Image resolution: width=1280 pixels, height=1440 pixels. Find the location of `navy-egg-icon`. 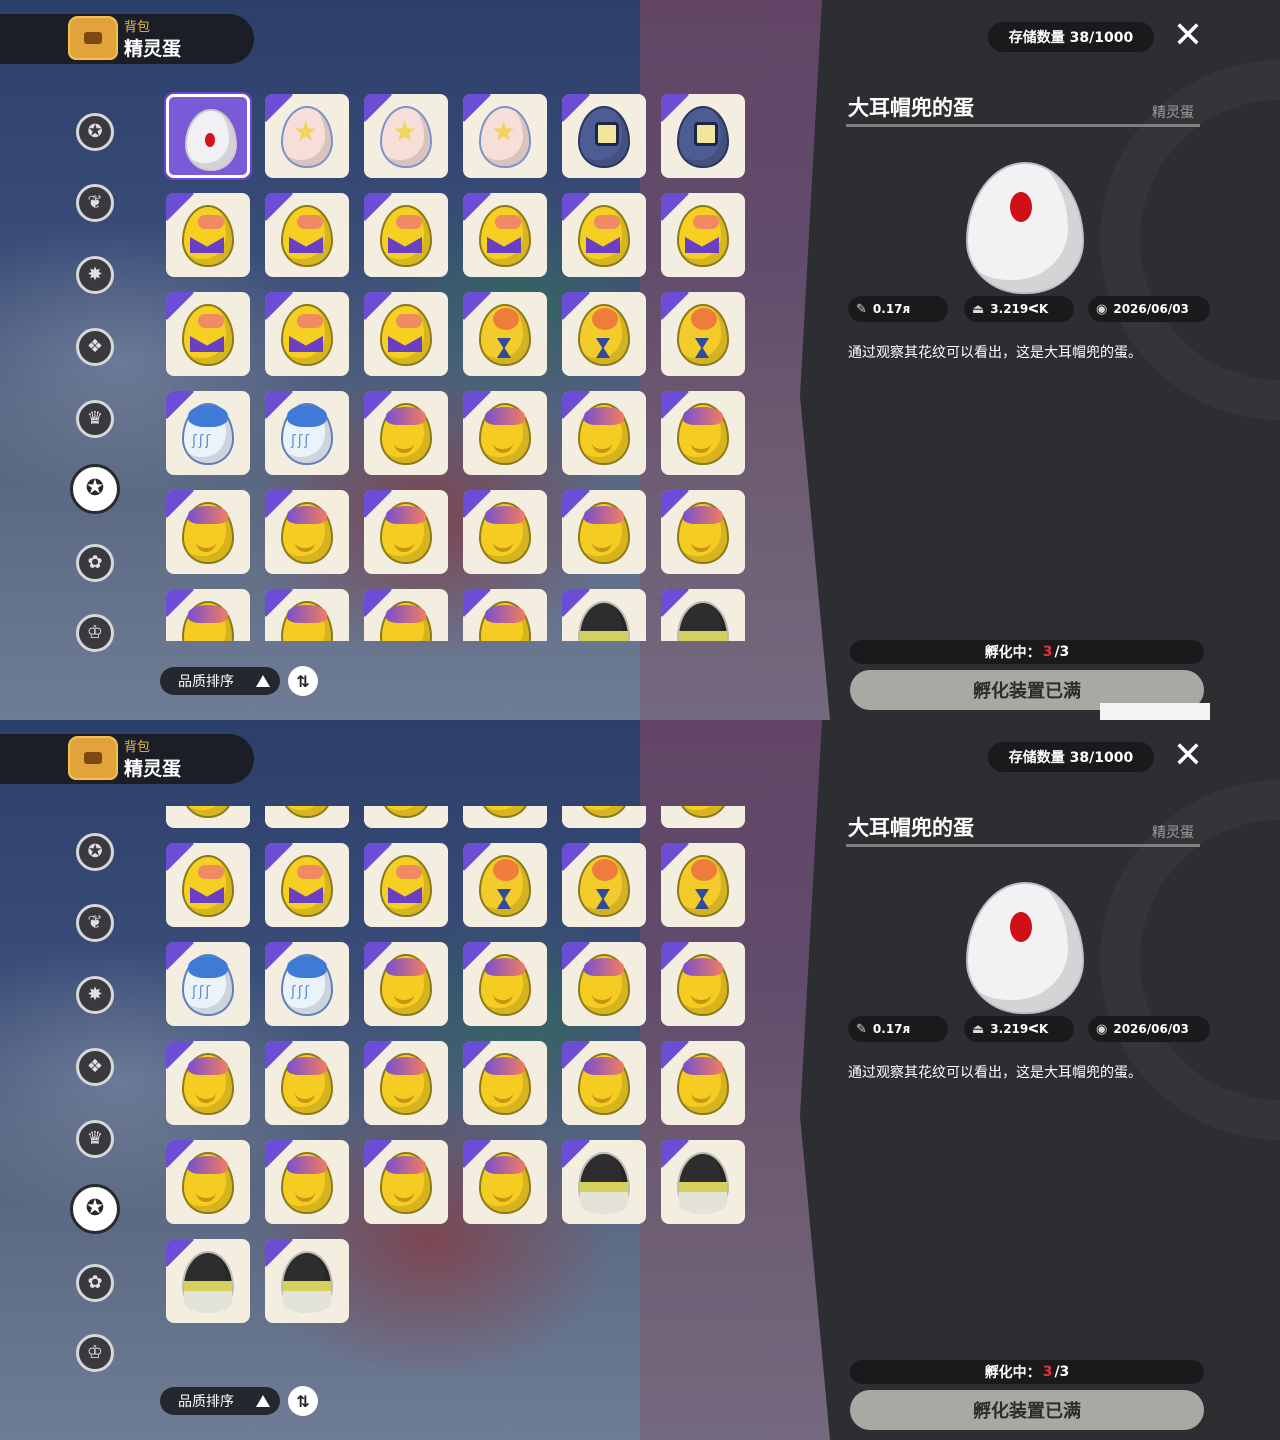

navy-egg-icon is located at coordinates (604, 137).